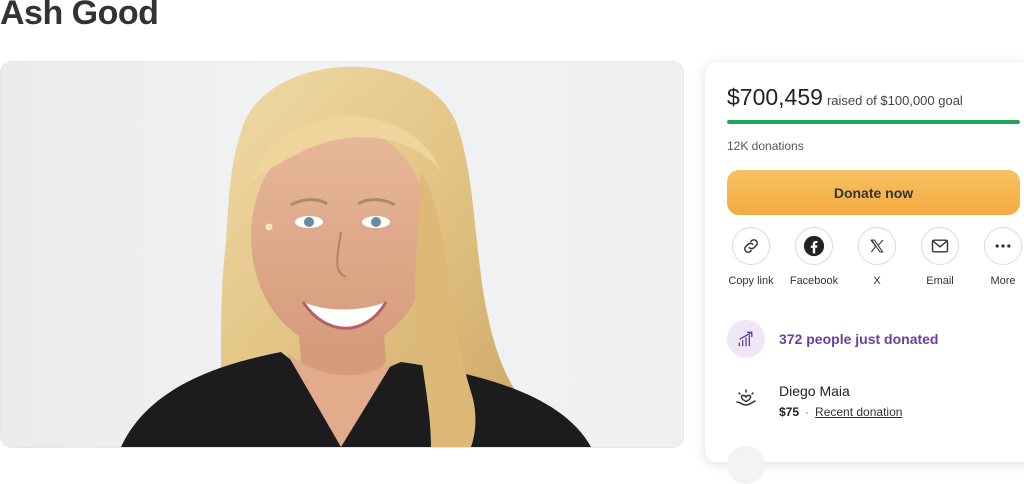 Image resolution: width=1024 pixels, height=484 pixels. I want to click on share-x-button, so click(877, 246).